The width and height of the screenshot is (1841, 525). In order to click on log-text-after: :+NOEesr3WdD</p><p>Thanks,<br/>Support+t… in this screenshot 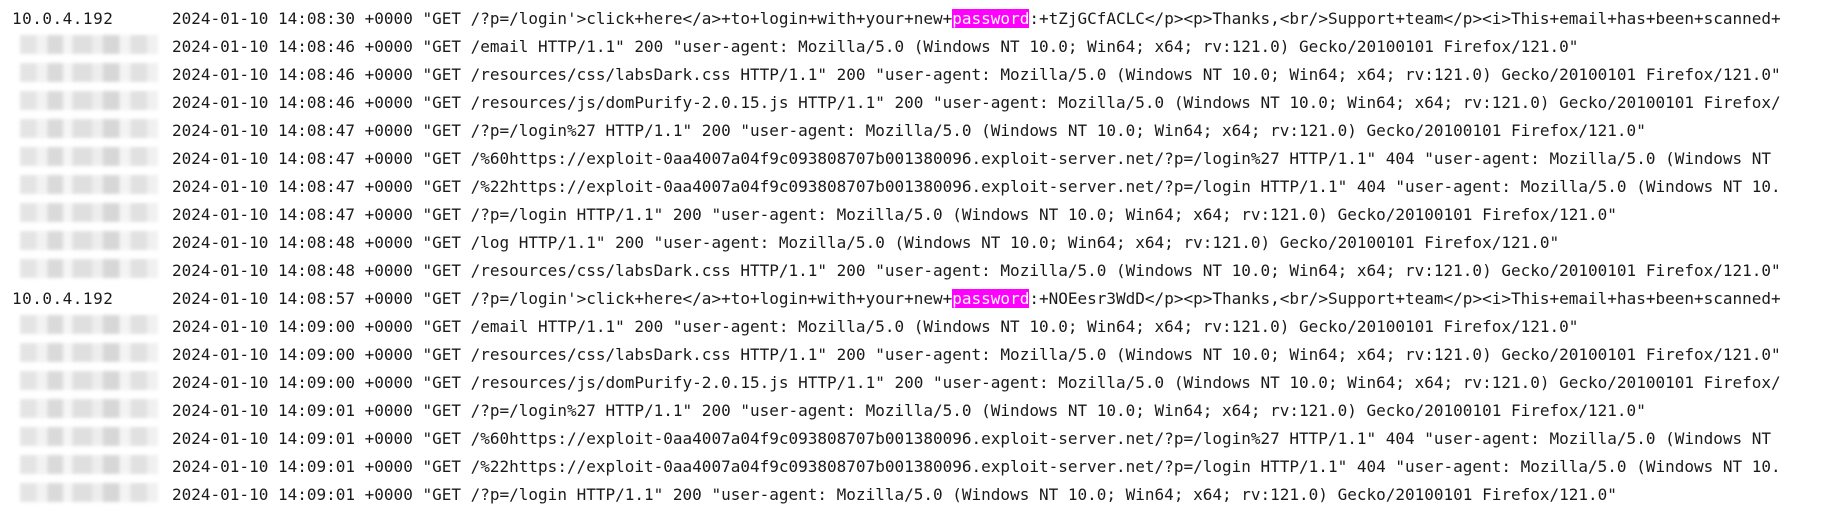, I will do `click(1405, 298)`.